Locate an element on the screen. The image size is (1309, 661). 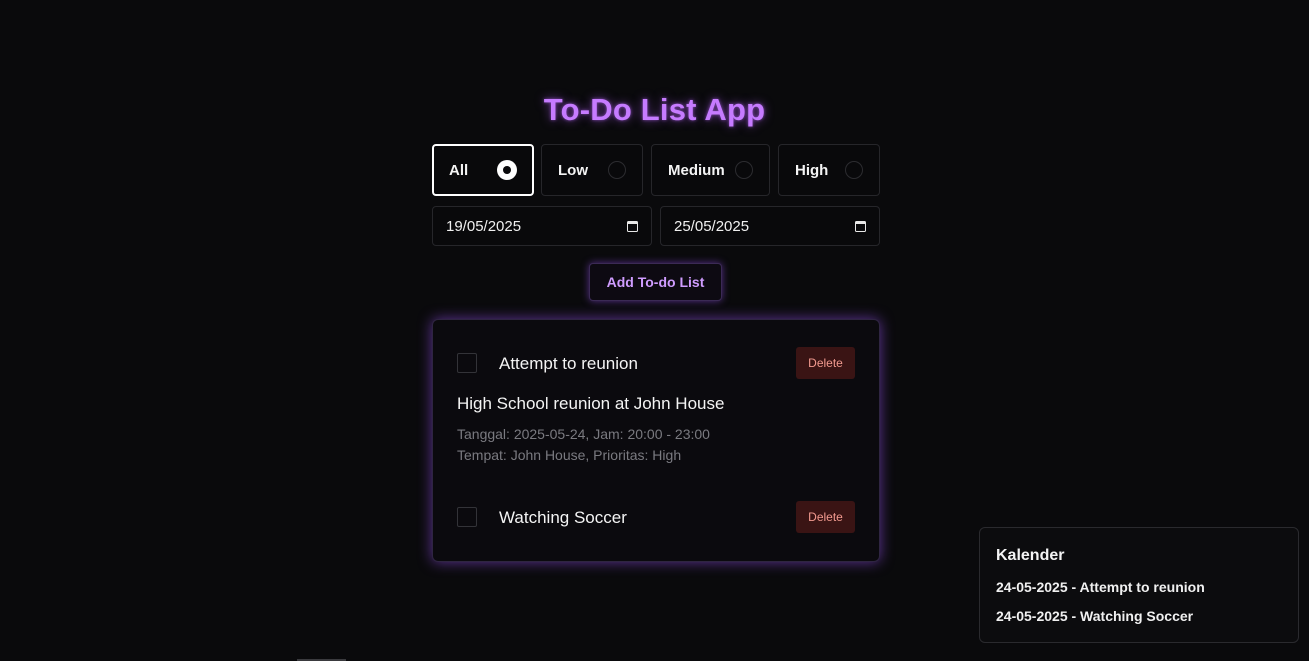
page-title: To-Do List App is located at coordinates (654, 109).